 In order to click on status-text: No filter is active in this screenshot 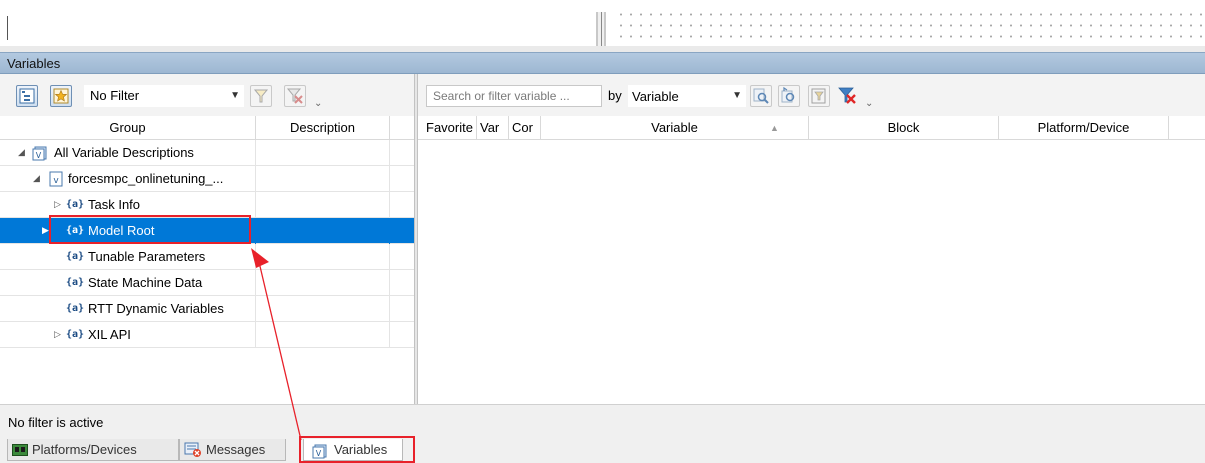, I will do `click(56, 422)`.